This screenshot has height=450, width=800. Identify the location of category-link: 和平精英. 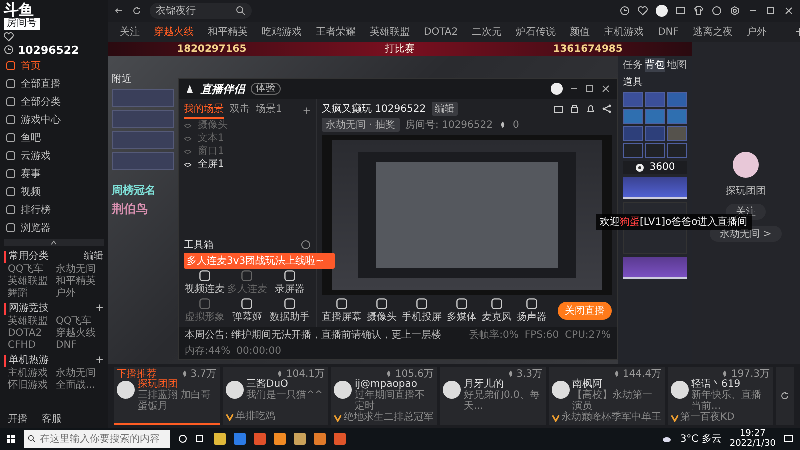
(80, 282).